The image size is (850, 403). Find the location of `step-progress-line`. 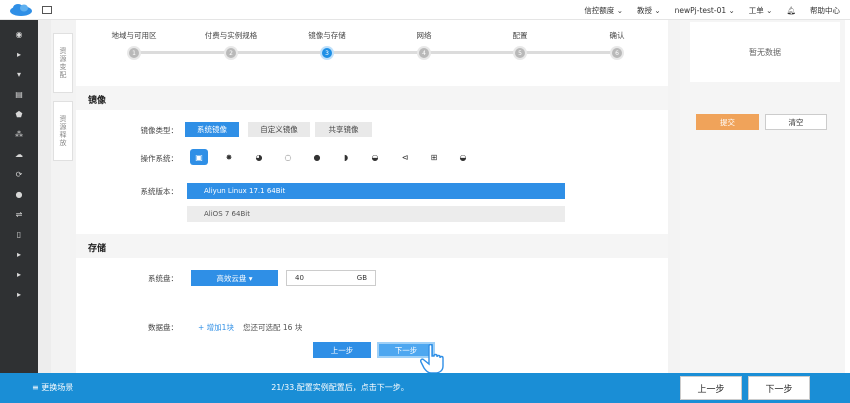

step-progress-line is located at coordinates (375, 52).